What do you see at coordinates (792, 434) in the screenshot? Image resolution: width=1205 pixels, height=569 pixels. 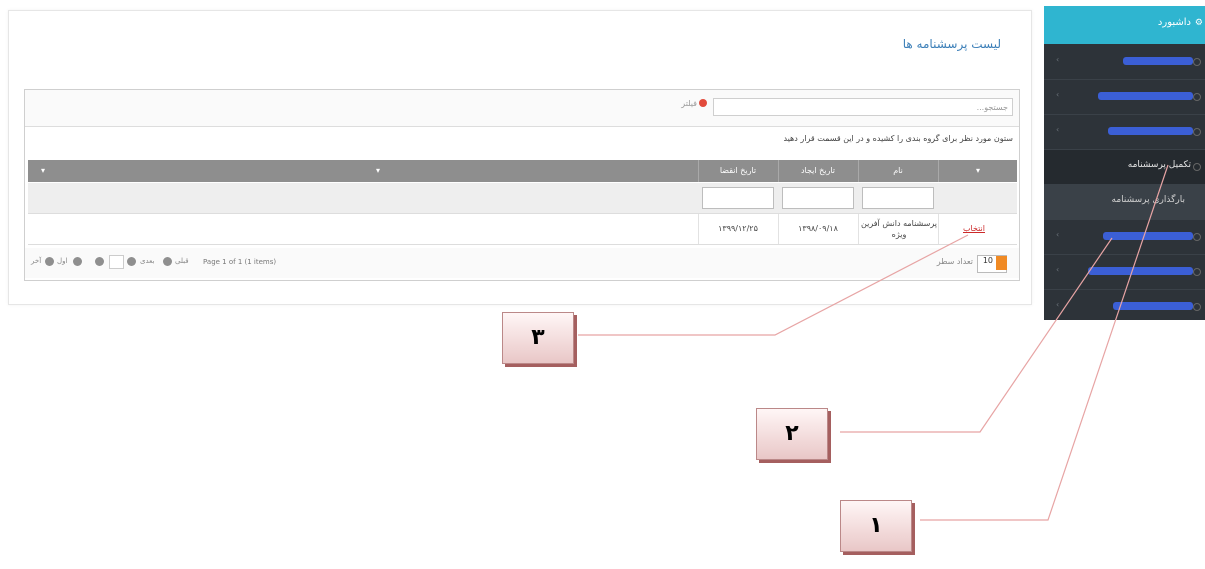 I see `callout-2: ۲` at bounding box center [792, 434].